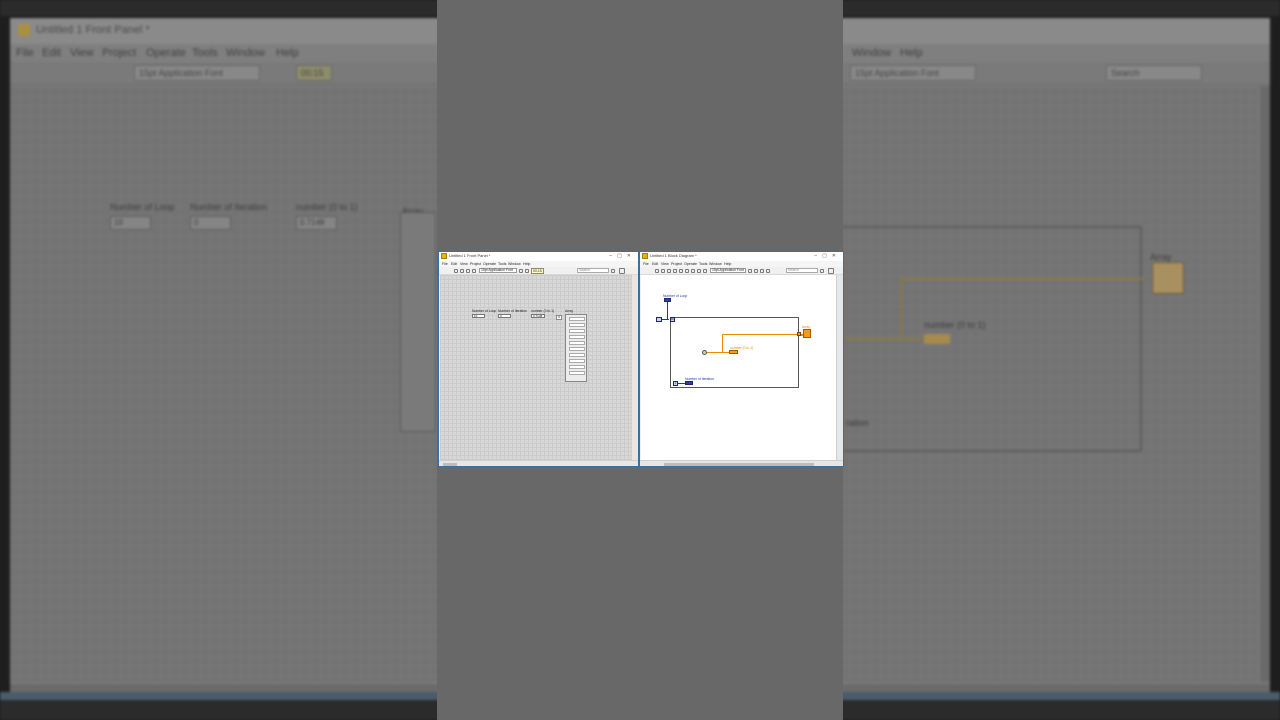 This screenshot has height=720, width=1280. What do you see at coordinates (672, 319) in the screenshot?
I see `loop-count-n-terminal: N` at bounding box center [672, 319].